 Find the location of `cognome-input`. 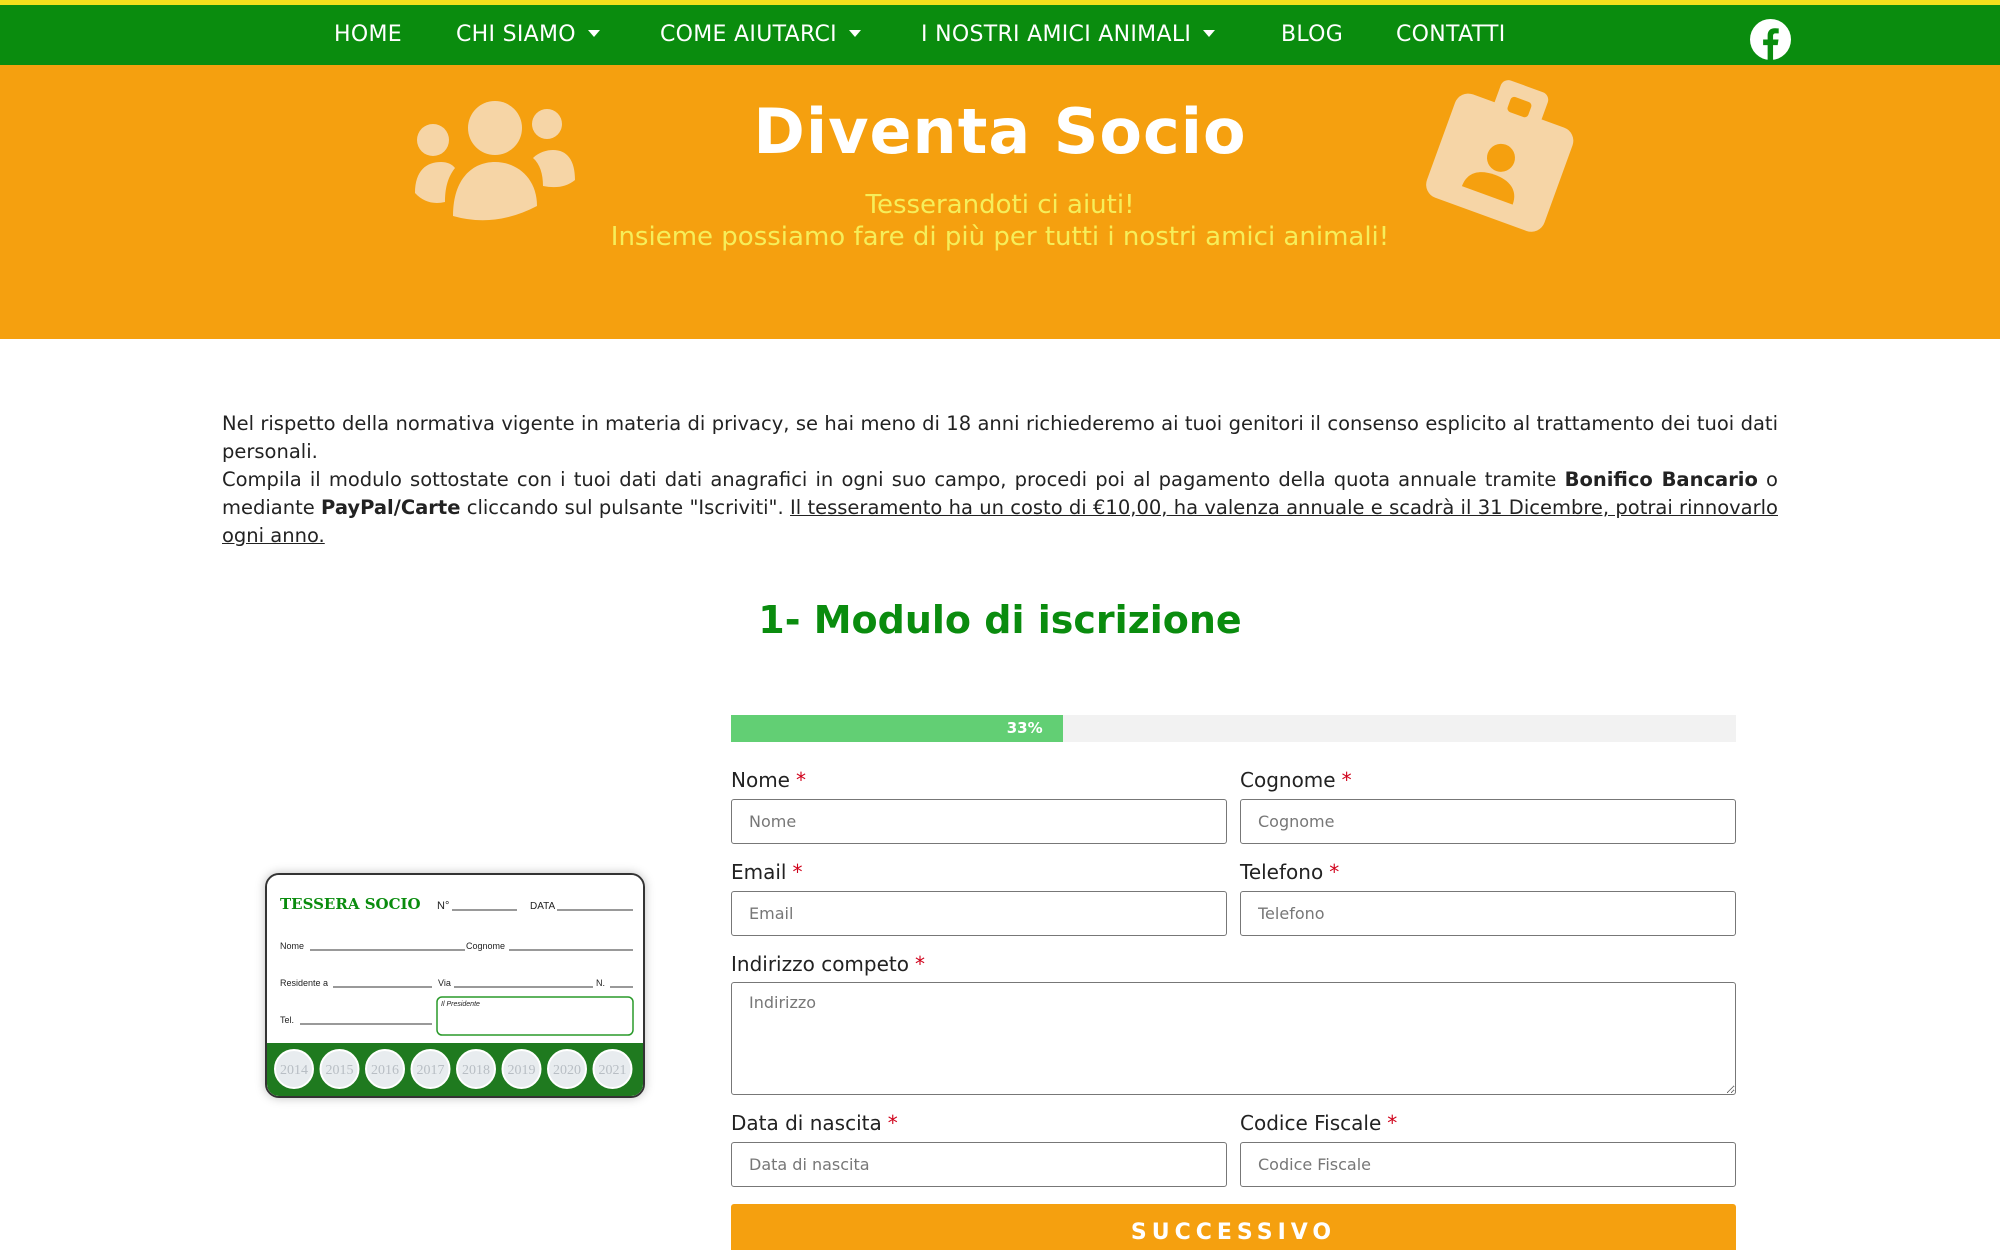

cognome-input is located at coordinates (1488, 821).